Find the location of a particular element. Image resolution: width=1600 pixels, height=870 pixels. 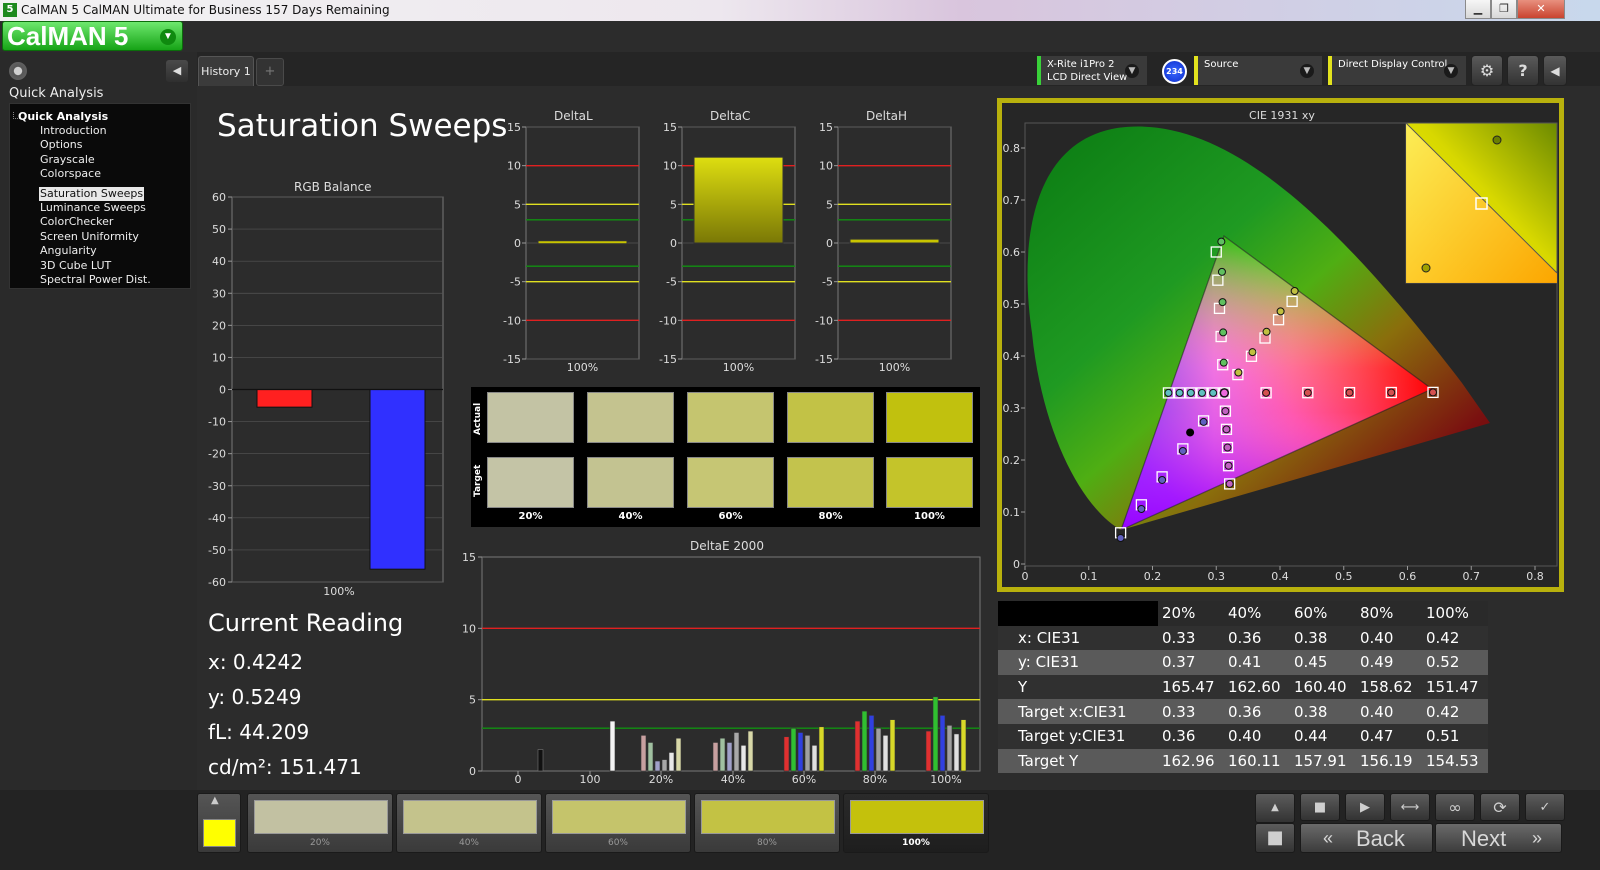

sync-button: ⟷ is located at coordinates (1410, 807).